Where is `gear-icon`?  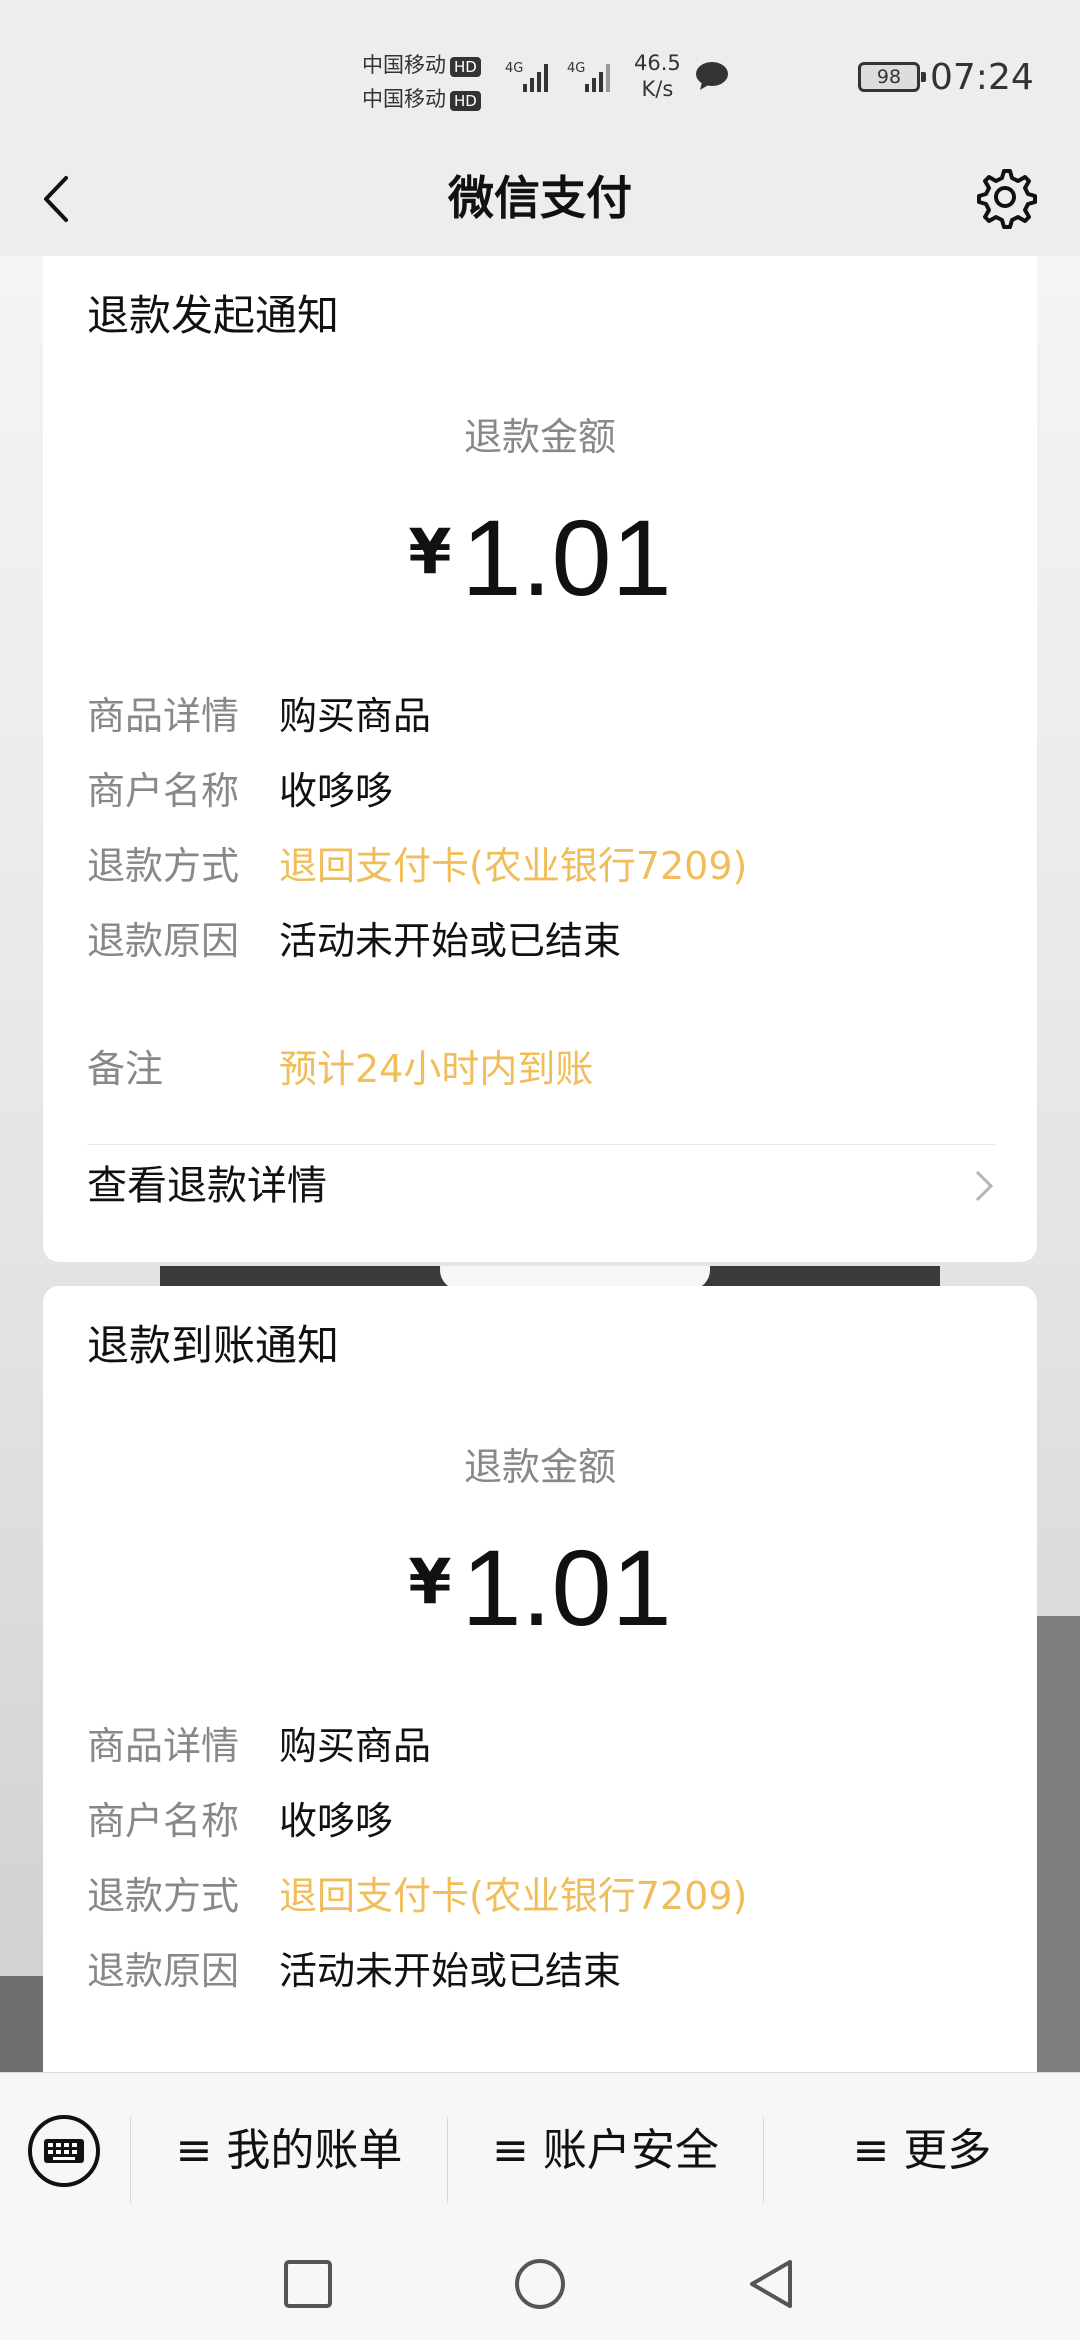 gear-icon is located at coordinates (1005, 197).